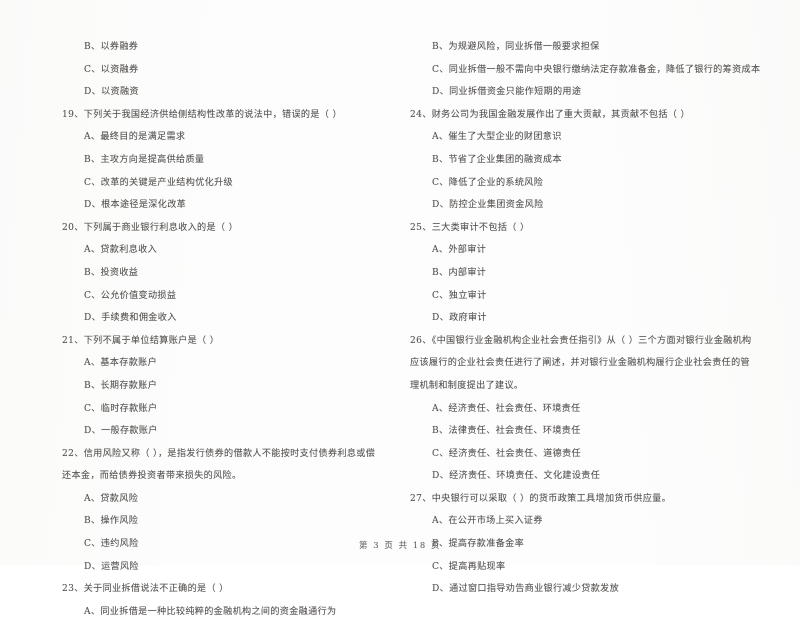 The image size is (800, 623). I want to click on option-item: C、公允价值变动损益, so click(130, 295).